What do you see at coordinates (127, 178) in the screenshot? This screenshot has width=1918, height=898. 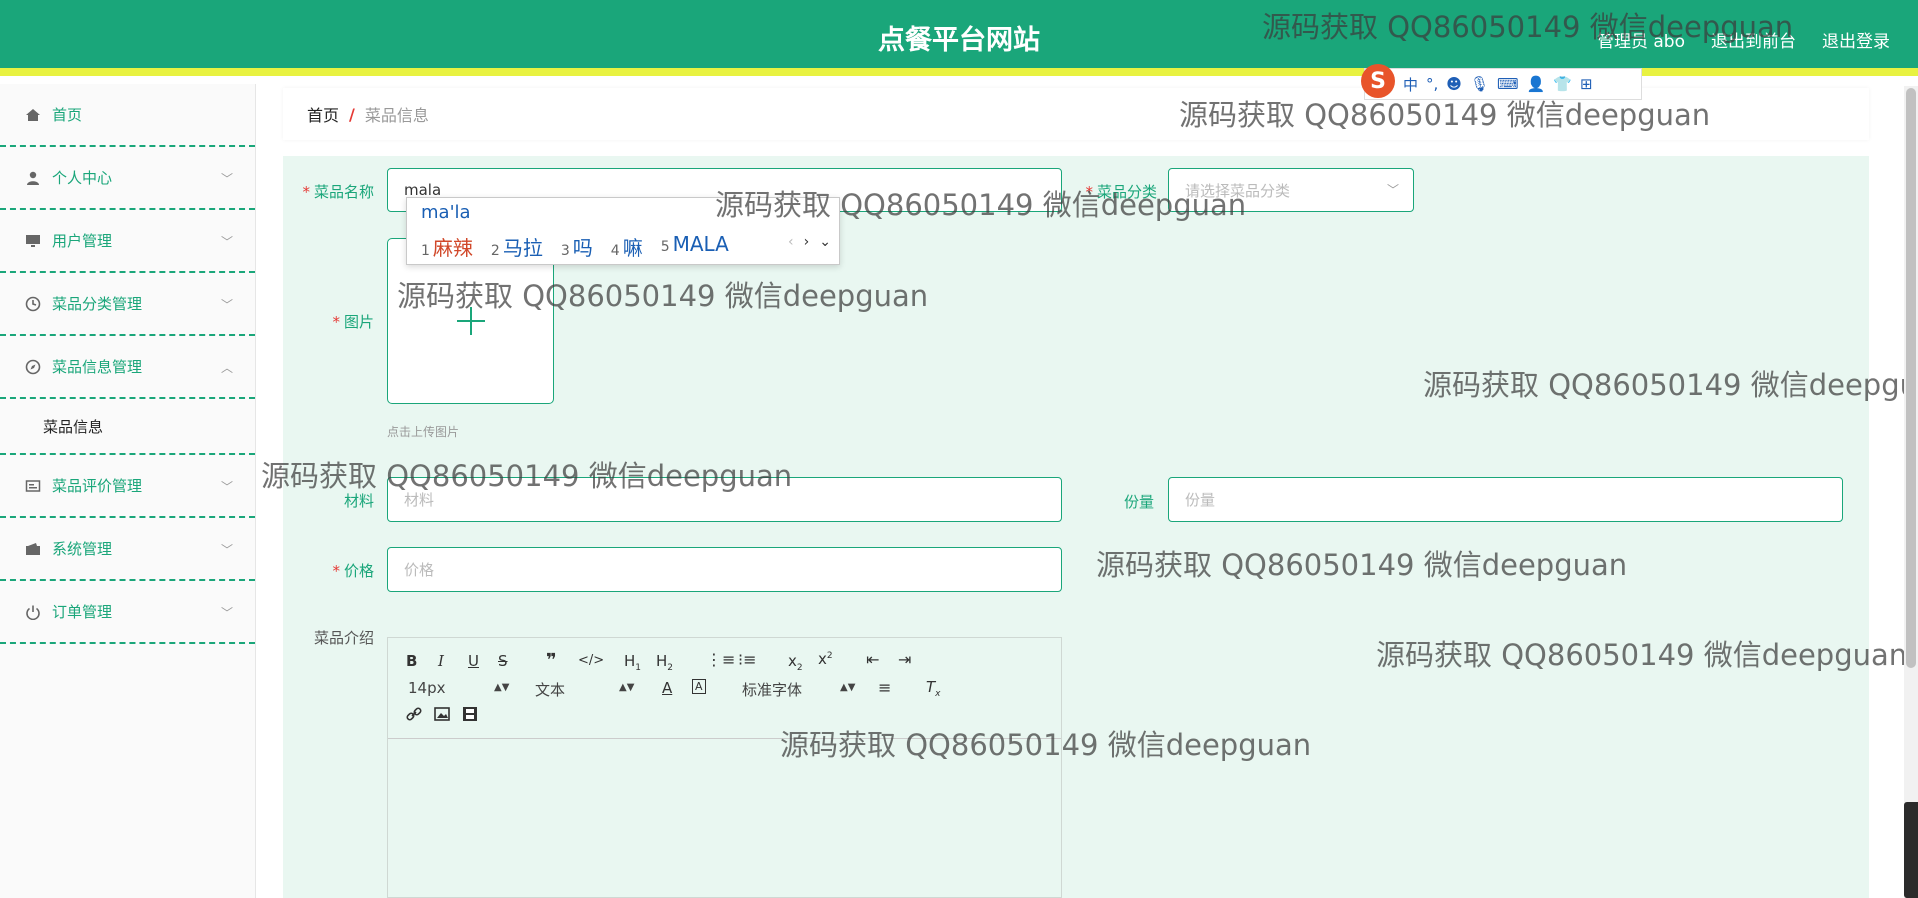 I see `sidebar-item-personal-center: 个人中心 ﹀` at bounding box center [127, 178].